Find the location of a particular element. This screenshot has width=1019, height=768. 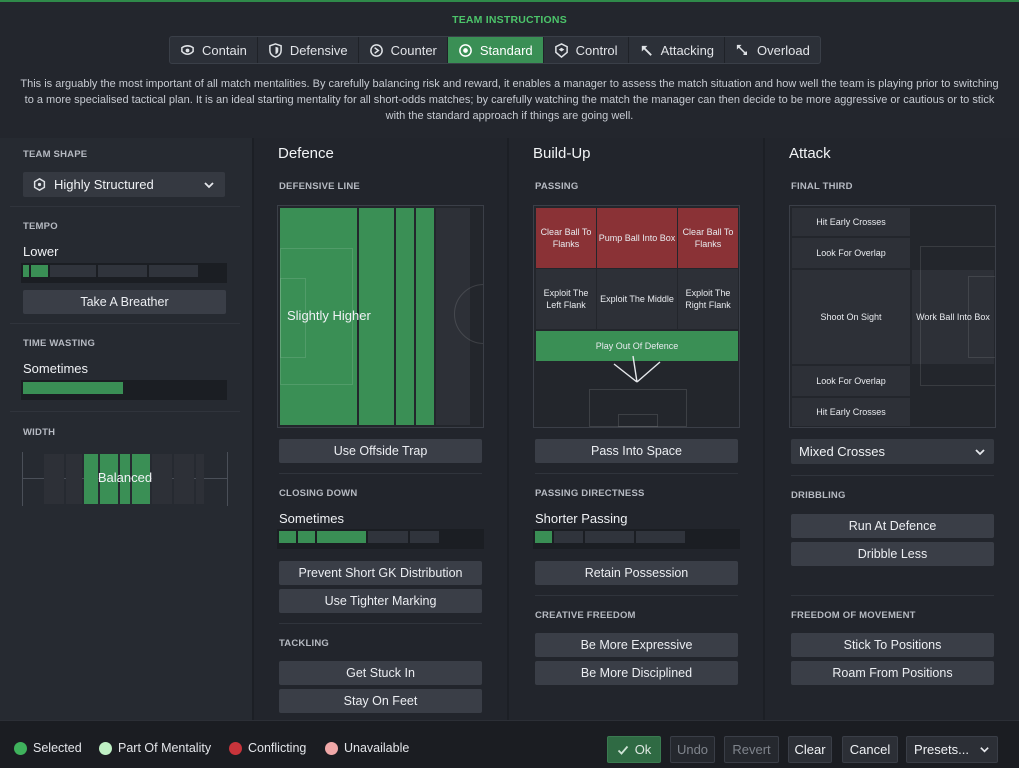

undo-button: Undo is located at coordinates (692, 749).